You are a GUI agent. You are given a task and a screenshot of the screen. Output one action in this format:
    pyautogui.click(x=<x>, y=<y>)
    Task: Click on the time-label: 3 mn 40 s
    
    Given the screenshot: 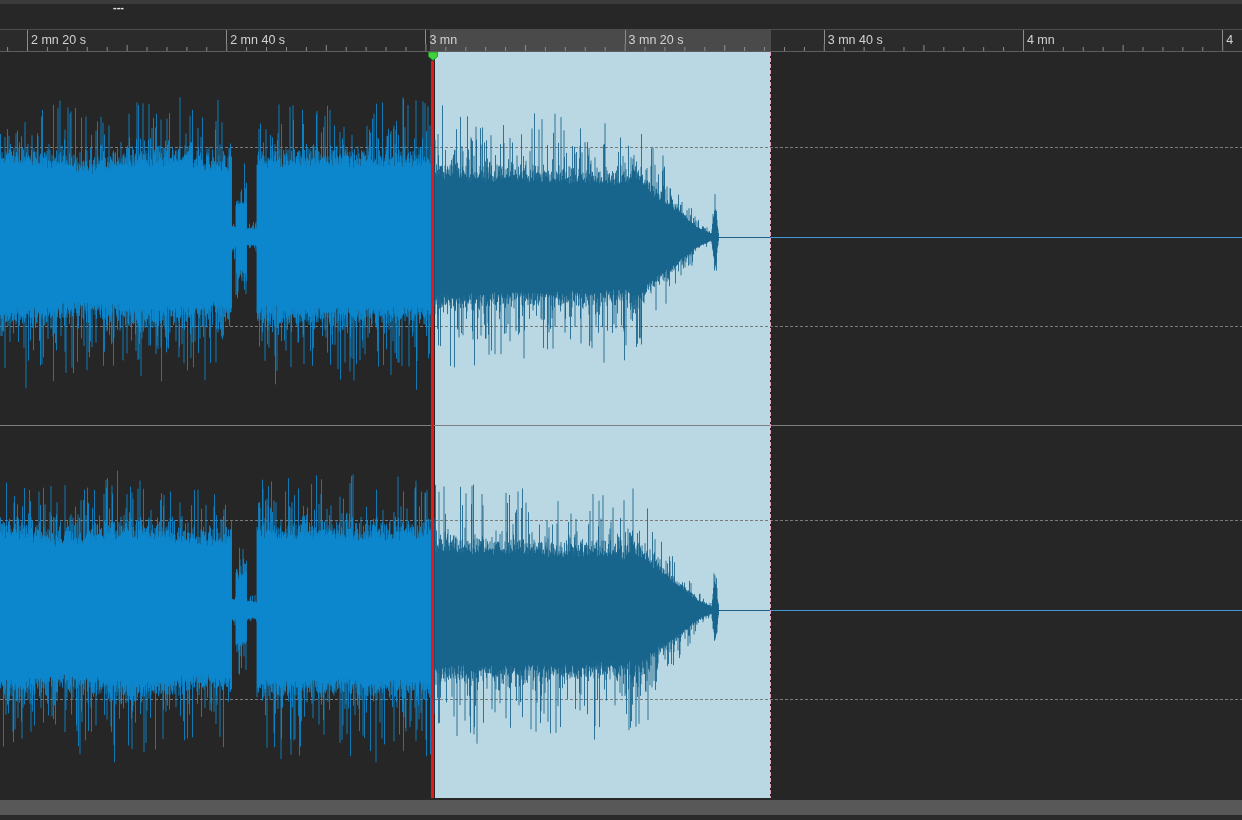 What is the action you would take?
    pyautogui.click(x=855, y=40)
    